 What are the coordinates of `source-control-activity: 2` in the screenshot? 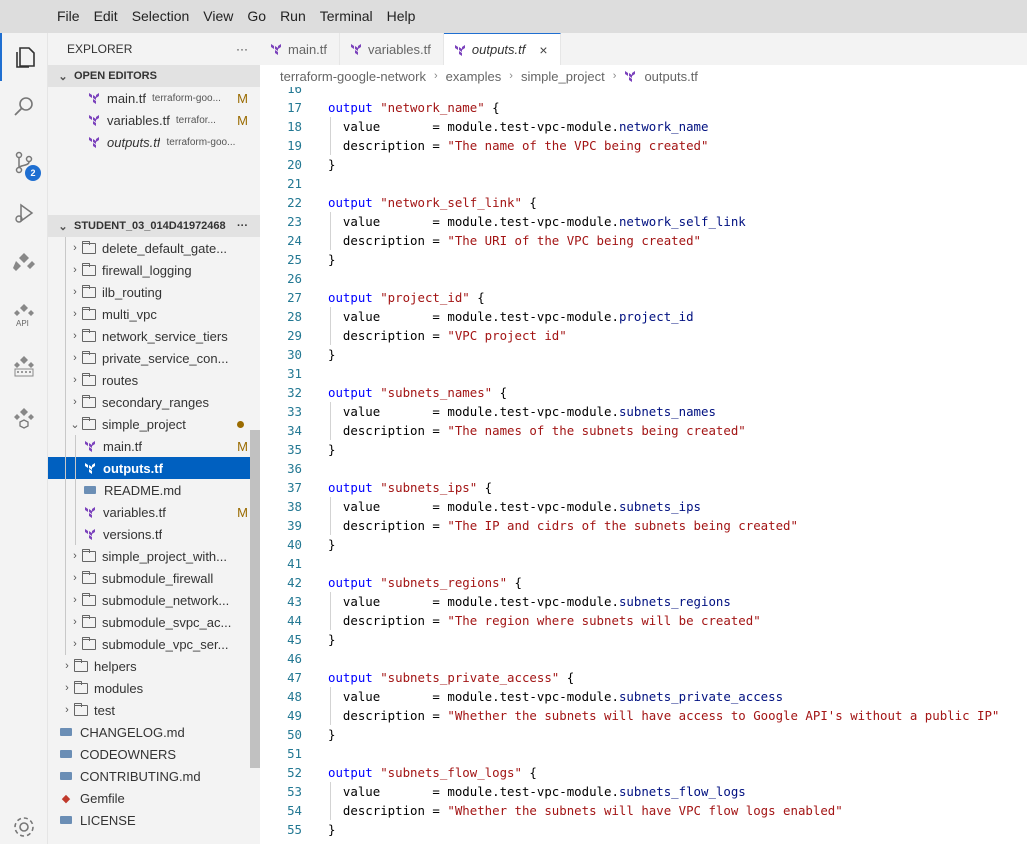 It's located at (24, 163).